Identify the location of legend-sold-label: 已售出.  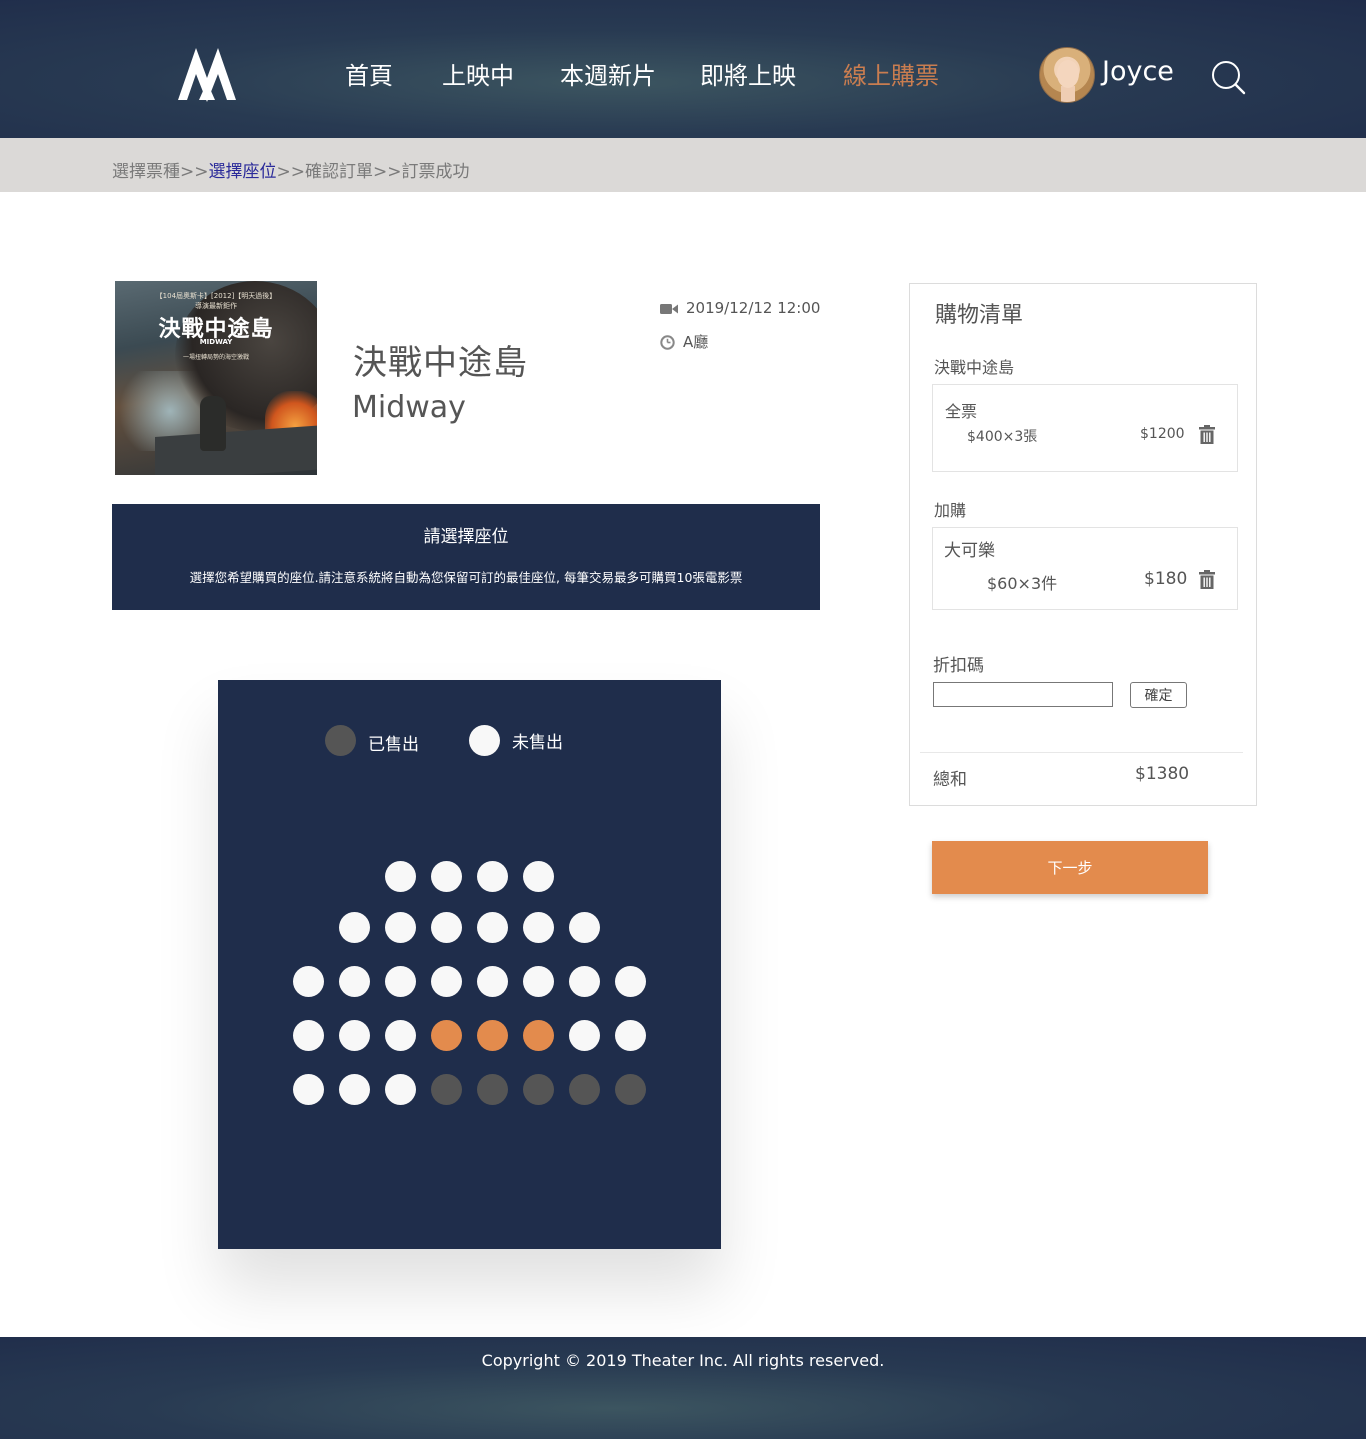
(393, 745).